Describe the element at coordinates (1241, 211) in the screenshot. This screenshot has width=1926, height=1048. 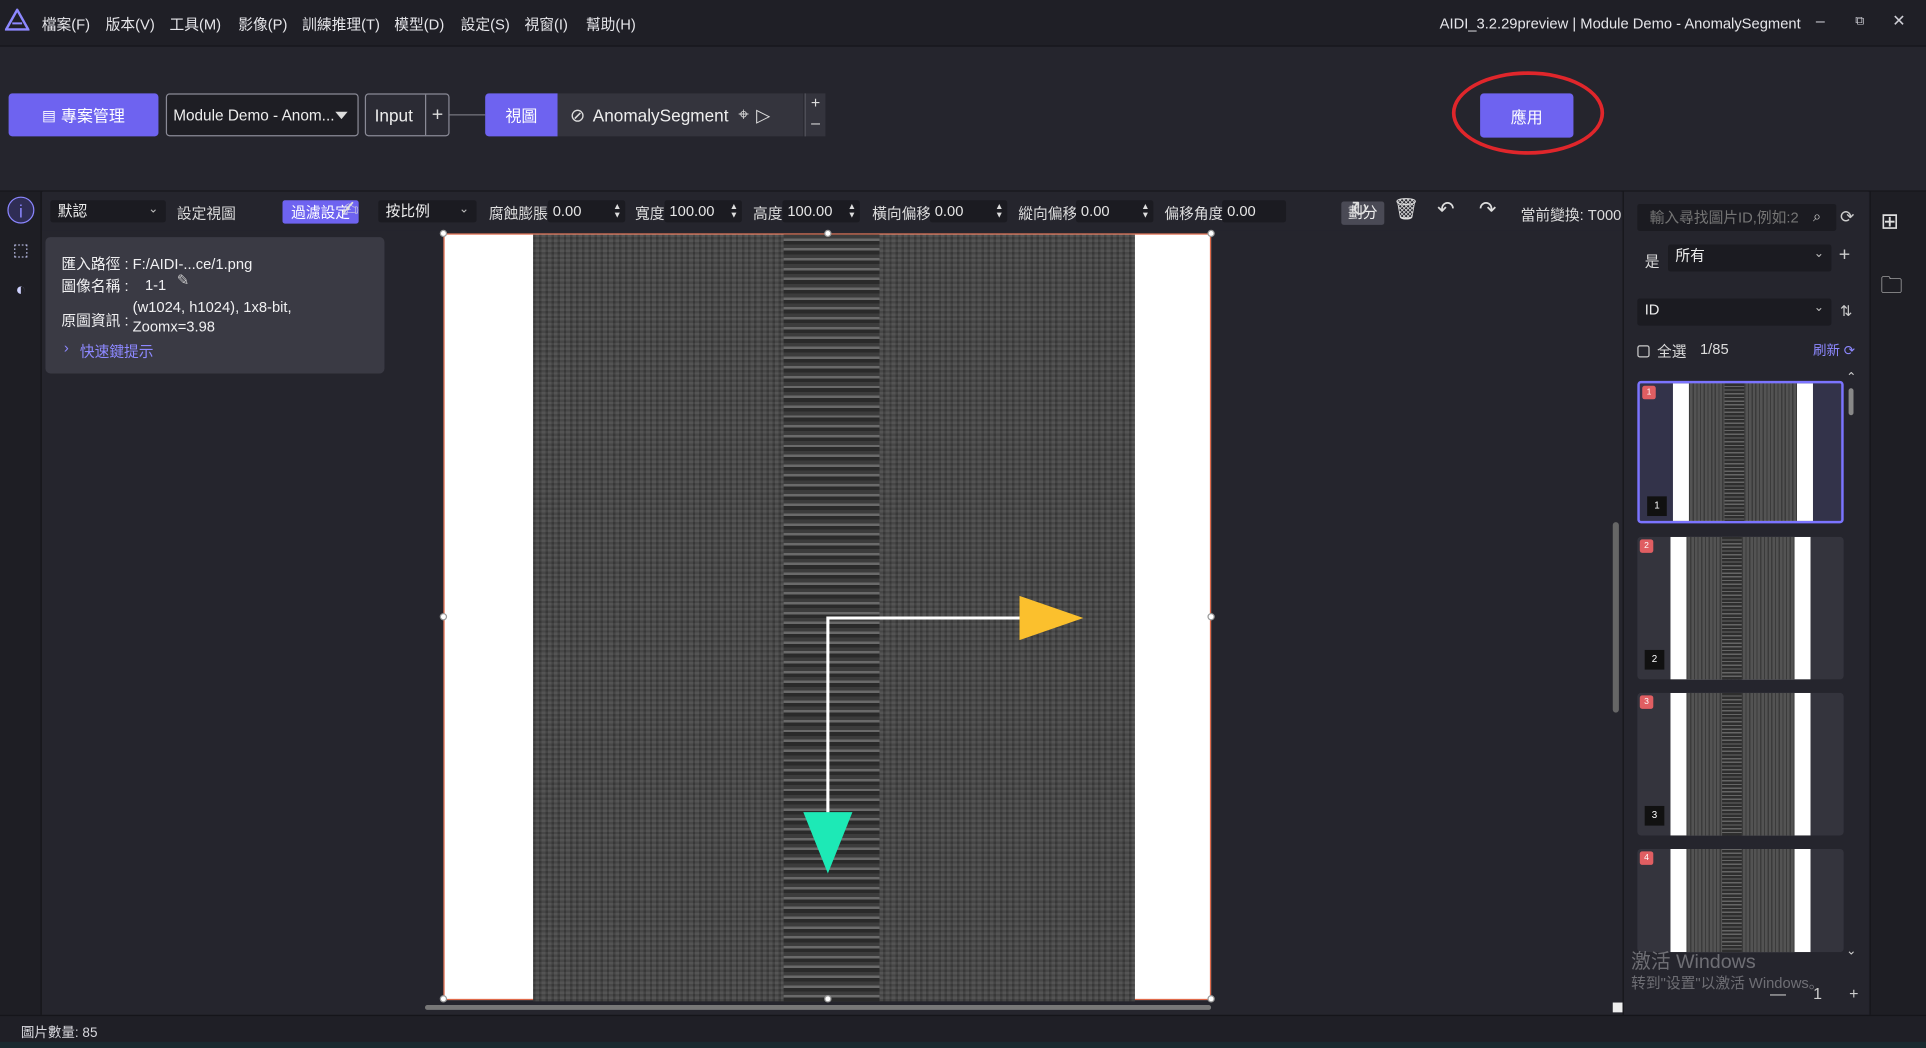
I see `angle-value: 0.00` at that location.